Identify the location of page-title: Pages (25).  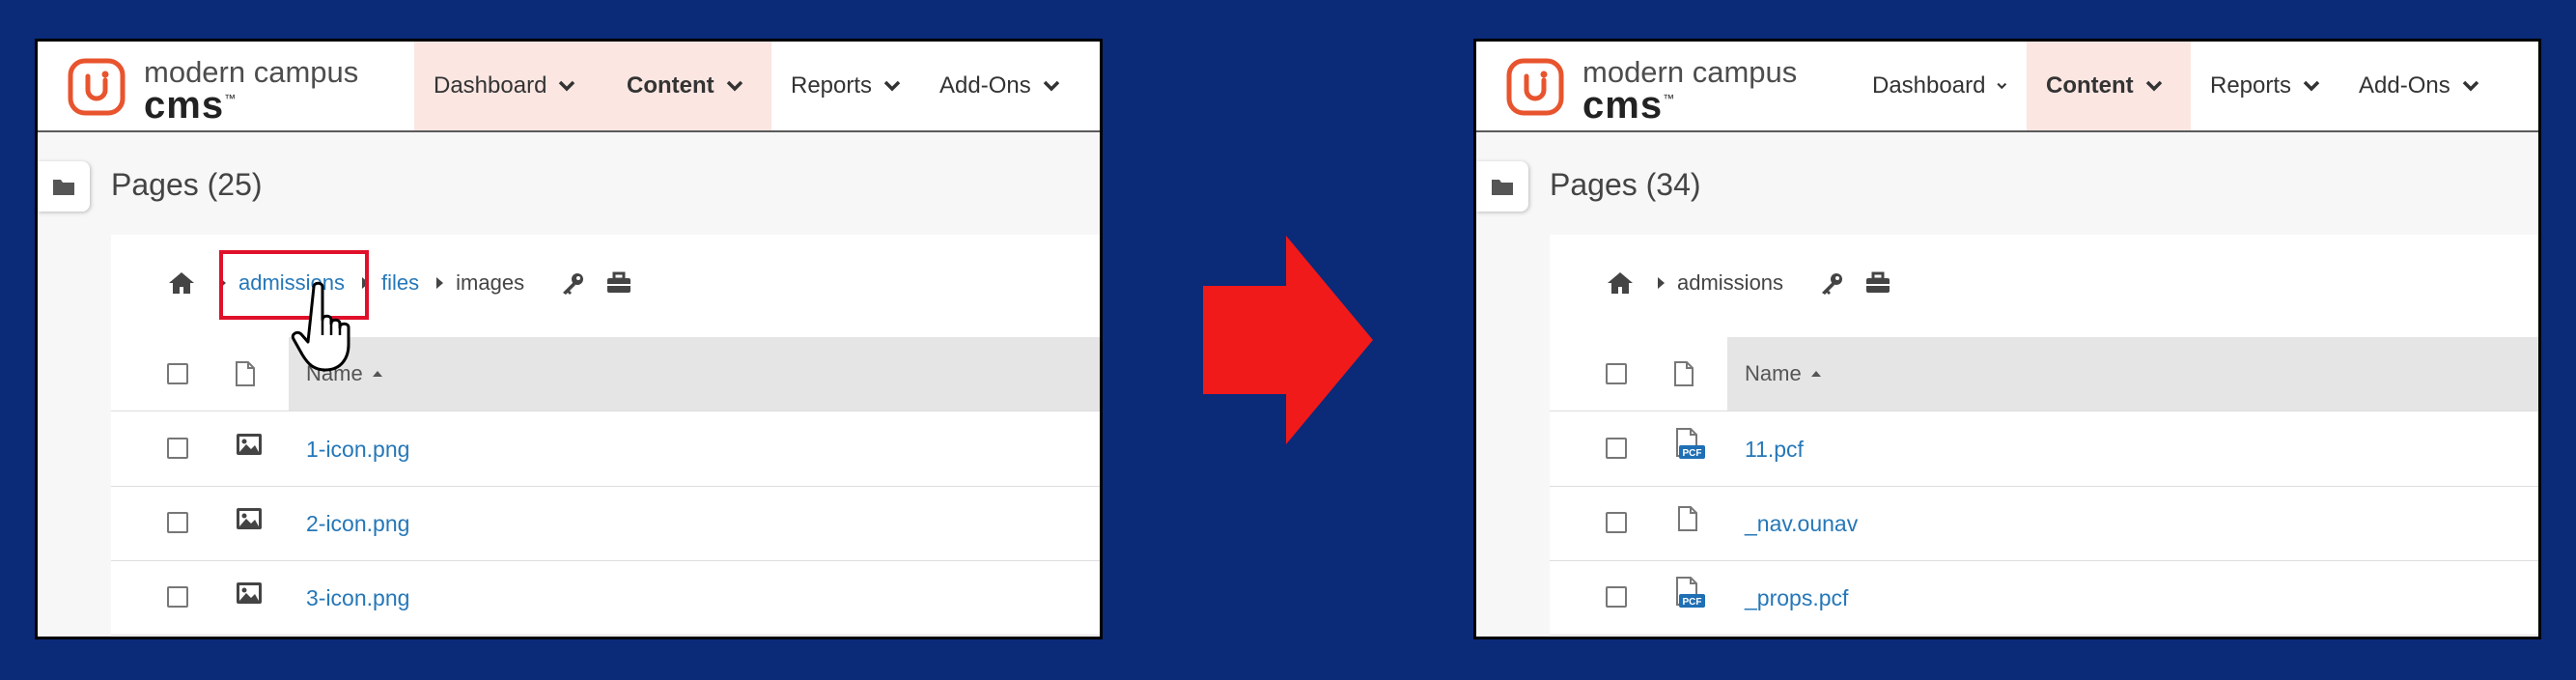
(187, 185).